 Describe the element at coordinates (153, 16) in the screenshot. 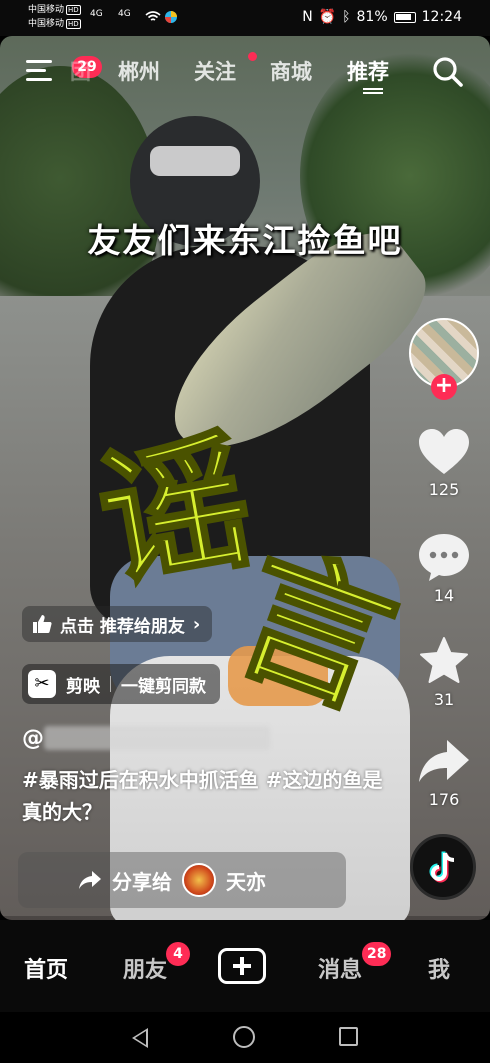

I see `wifi-icon` at that location.